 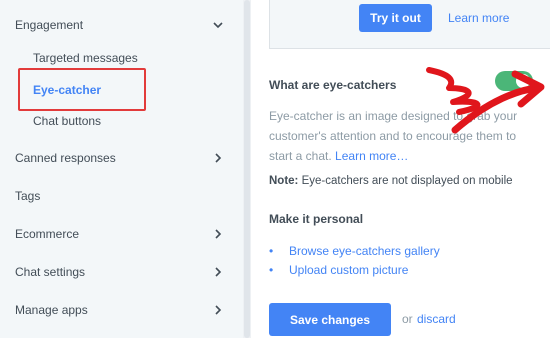 What do you see at coordinates (218, 25) in the screenshot?
I see `chevron-down-icon` at bounding box center [218, 25].